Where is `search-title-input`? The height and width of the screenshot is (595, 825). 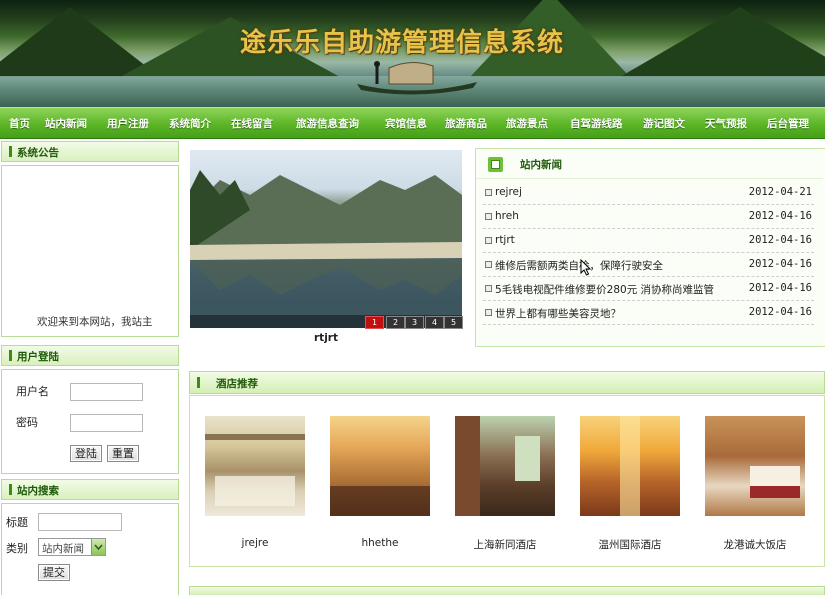 search-title-input is located at coordinates (80, 522).